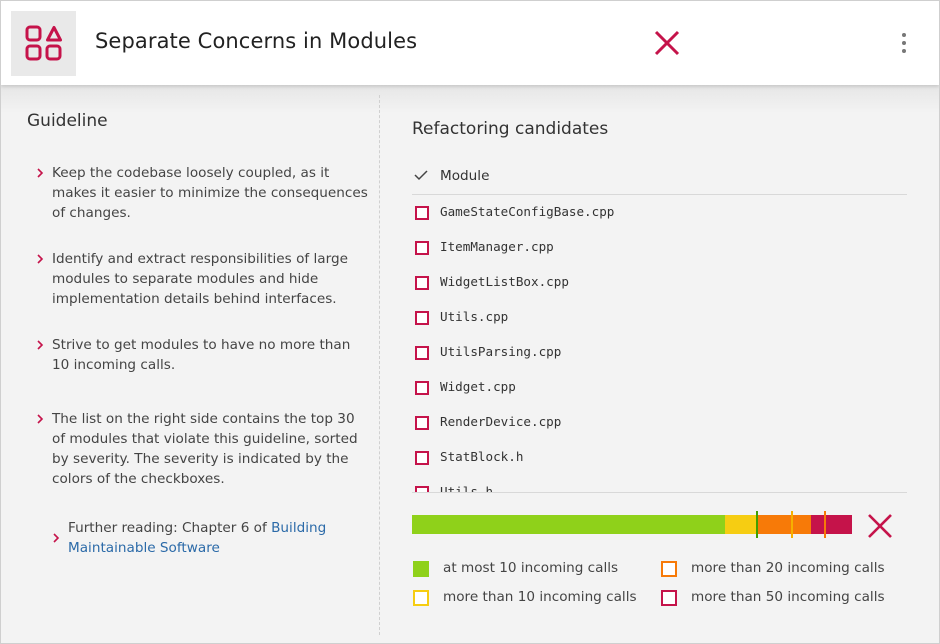 Image resolution: width=940 pixels, height=644 pixels. What do you see at coordinates (67, 121) in the screenshot?
I see `guideline-heading: Guideline` at bounding box center [67, 121].